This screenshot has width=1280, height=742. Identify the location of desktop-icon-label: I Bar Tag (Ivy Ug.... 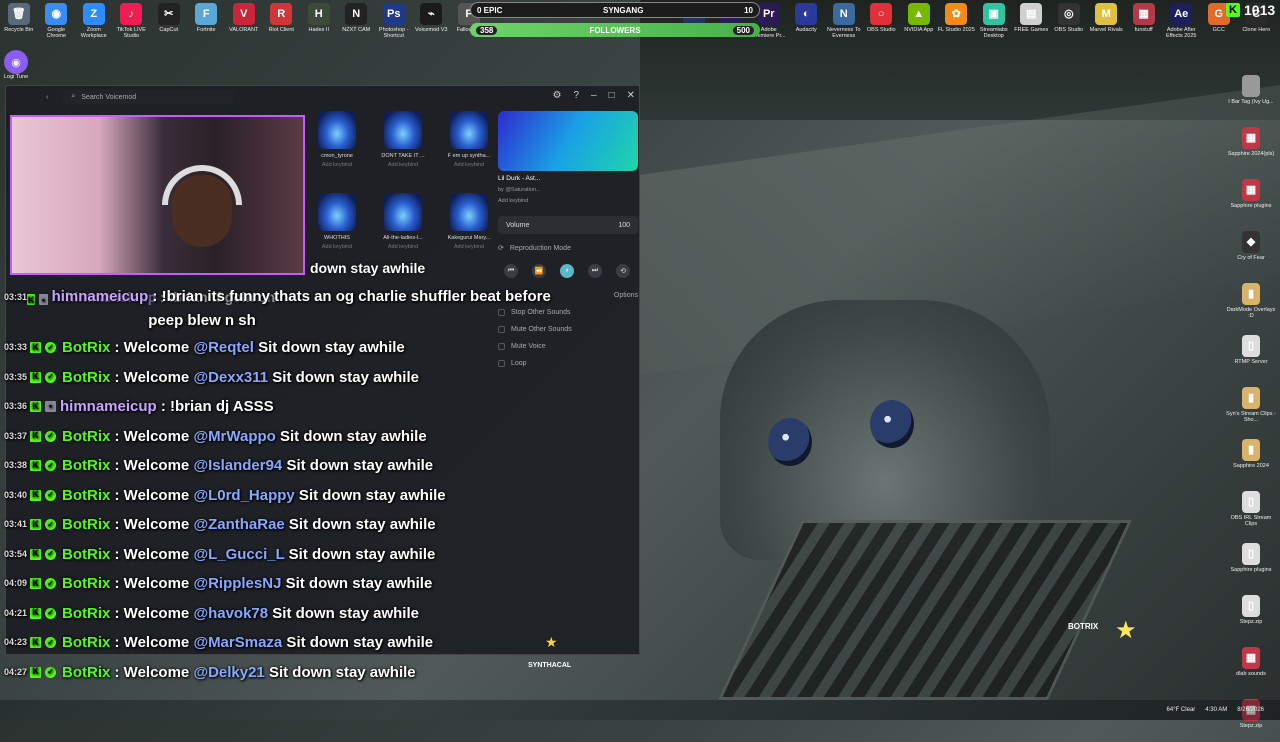
(1251, 102).